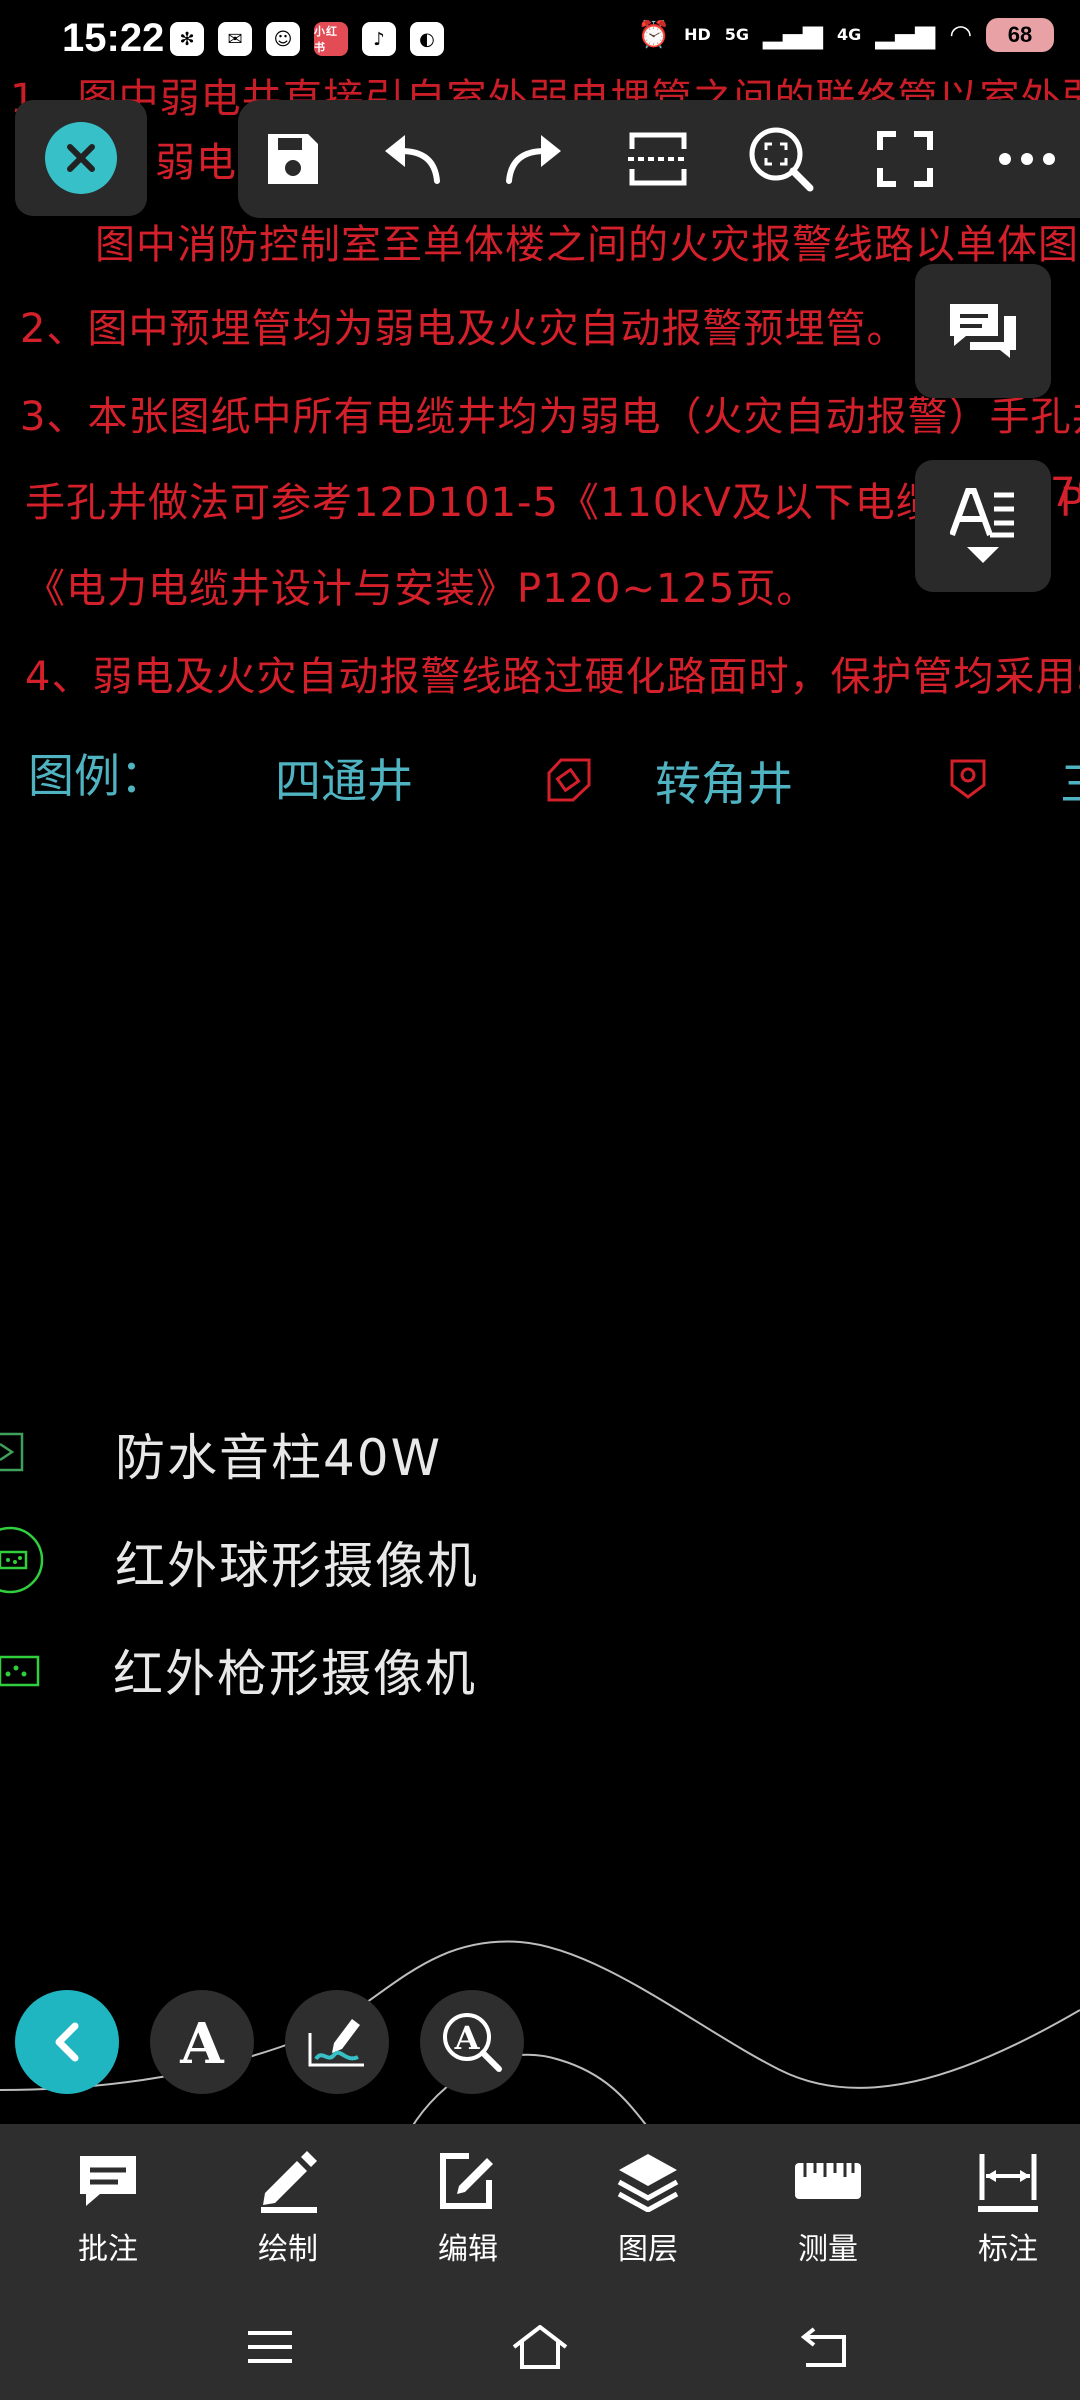 The width and height of the screenshot is (1080, 2400). What do you see at coordinates (468, 2249) in the screenshot?
I see `edit-tab-label: 编辑` at bounding box center [468, 2249].